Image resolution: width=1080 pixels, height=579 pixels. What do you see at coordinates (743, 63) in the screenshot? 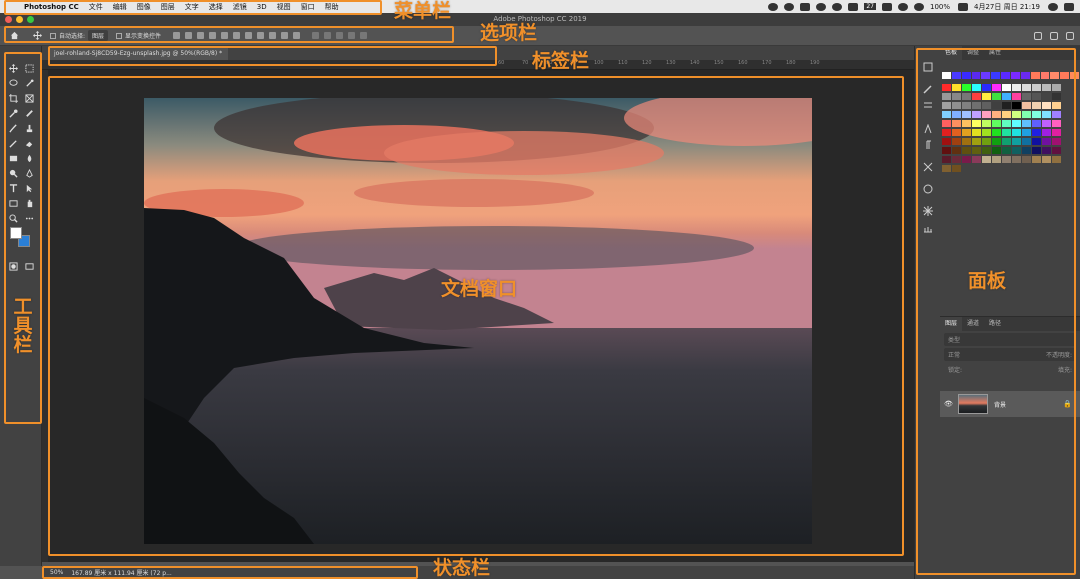
I see `ruler-tick: 160` at bounding box center [743, 63].